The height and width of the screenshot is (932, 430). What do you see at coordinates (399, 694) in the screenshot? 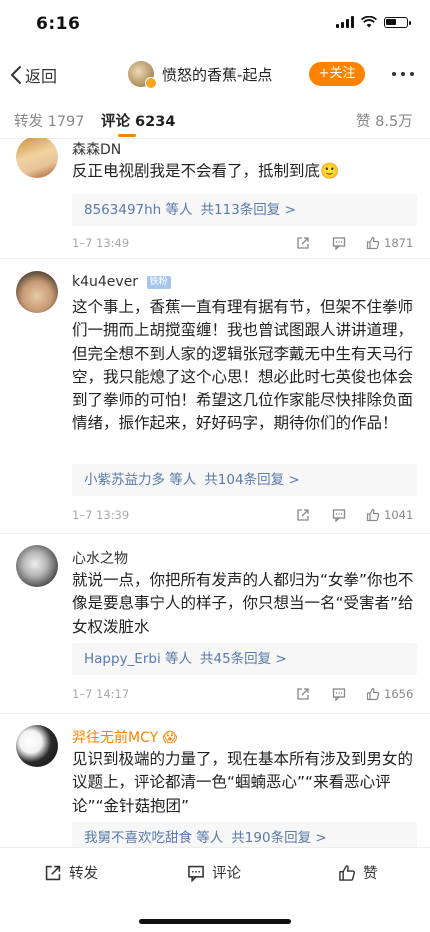
I see `like-count: 1656` at bounding box center [399, 694].